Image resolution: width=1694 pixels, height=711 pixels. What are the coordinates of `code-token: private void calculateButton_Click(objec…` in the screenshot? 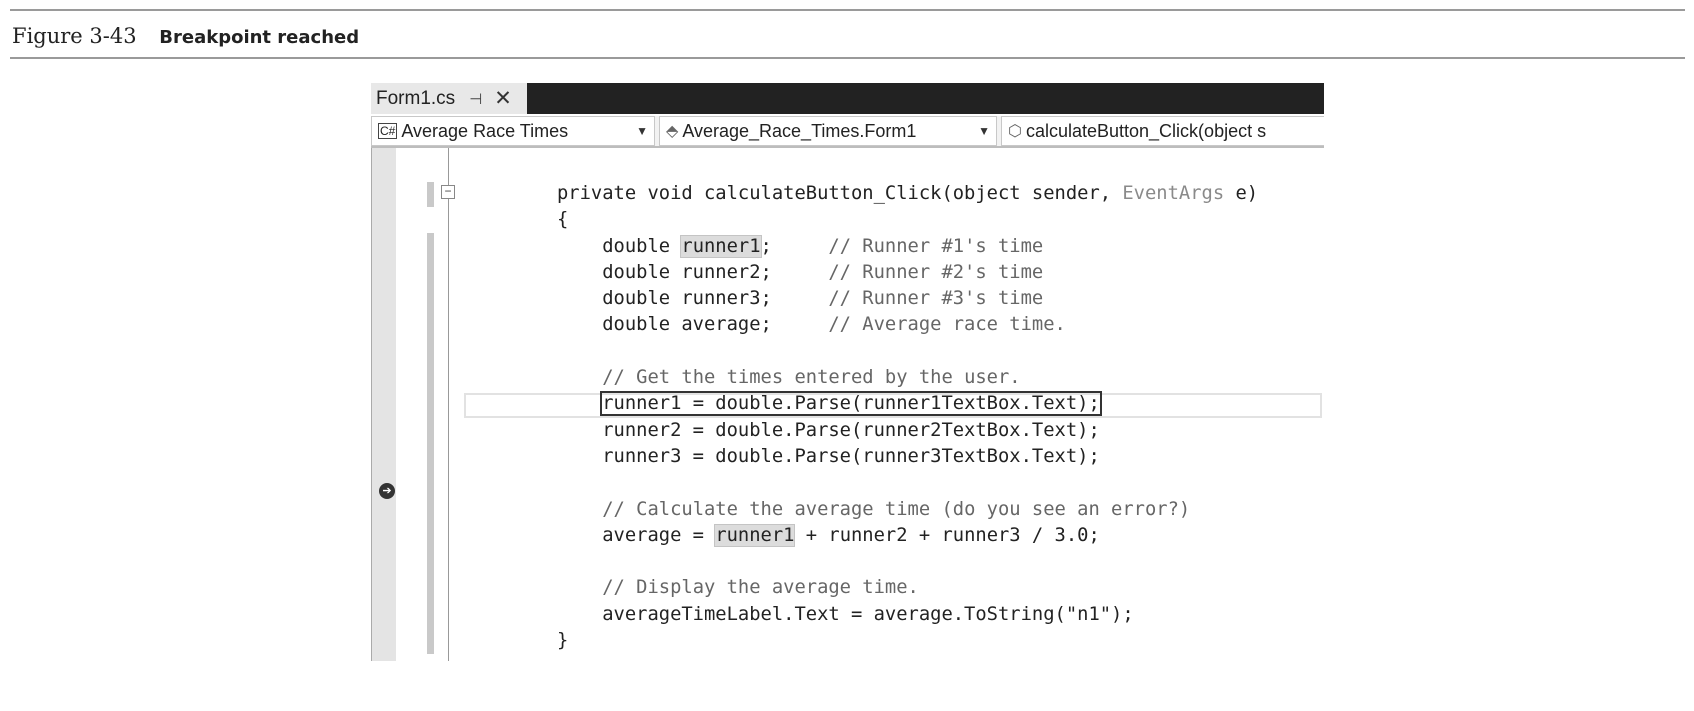 It's located at (840, 193).